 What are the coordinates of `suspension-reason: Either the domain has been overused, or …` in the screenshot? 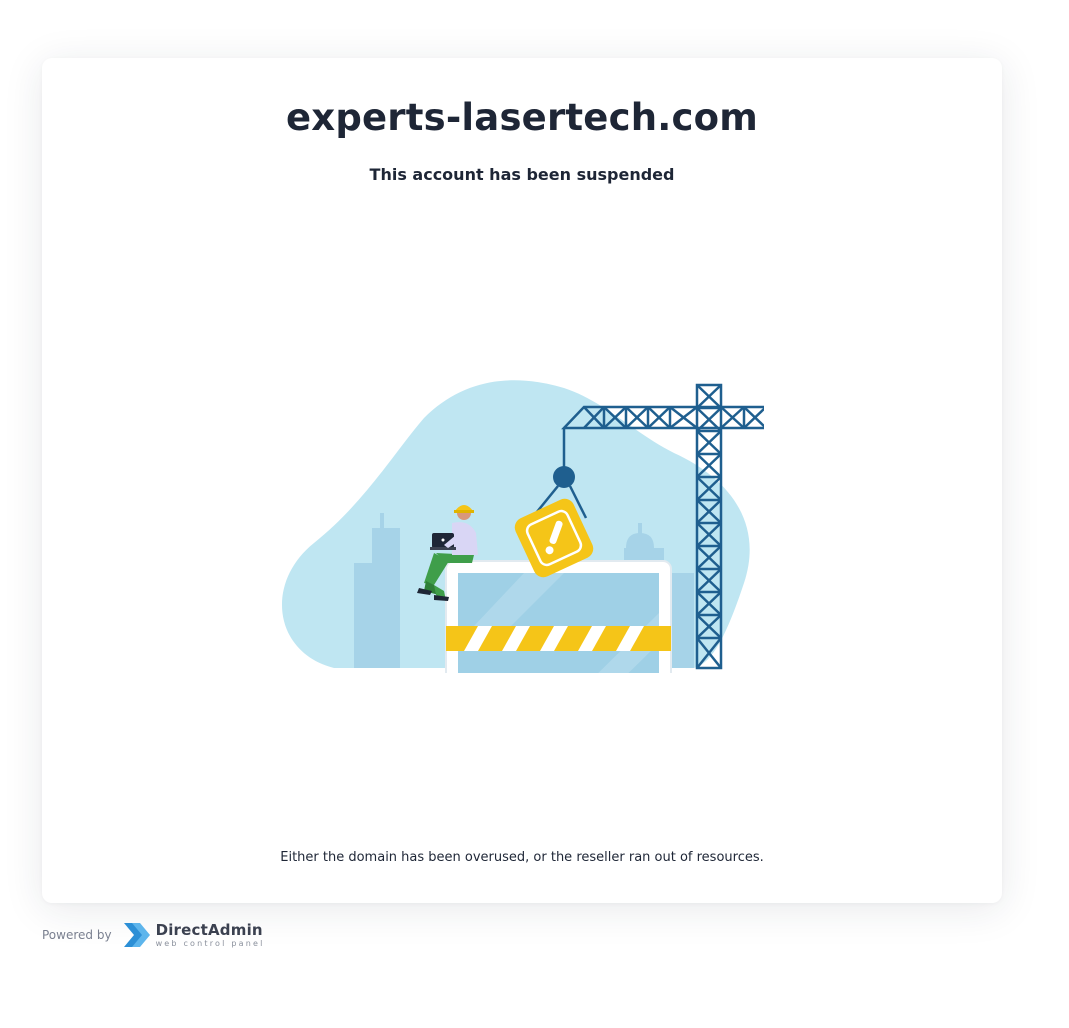 It's located at (522, 857).